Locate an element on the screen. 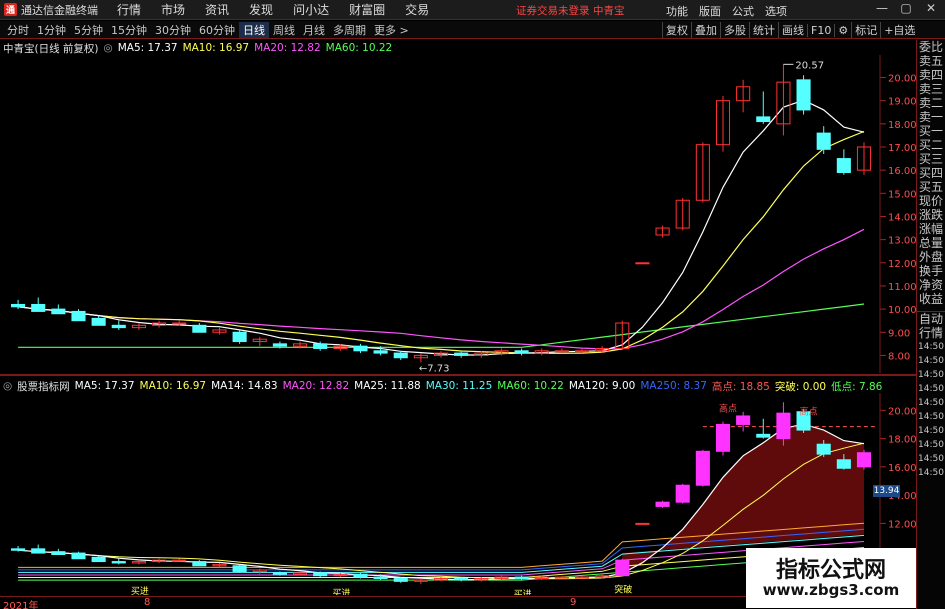  tool-mark-button: 标记 is located at coordinates (865, 30).